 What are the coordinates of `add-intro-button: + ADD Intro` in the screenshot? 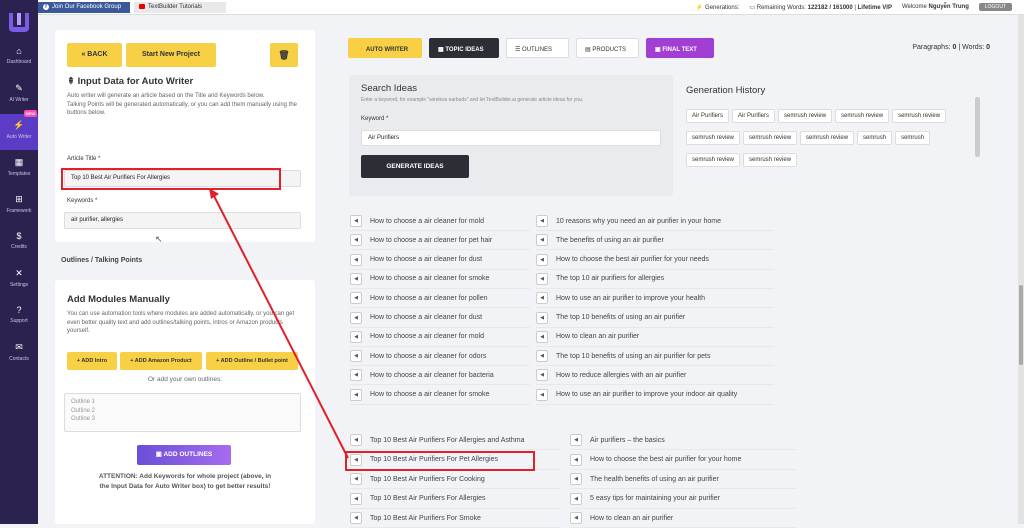 It's located at (92, 361).